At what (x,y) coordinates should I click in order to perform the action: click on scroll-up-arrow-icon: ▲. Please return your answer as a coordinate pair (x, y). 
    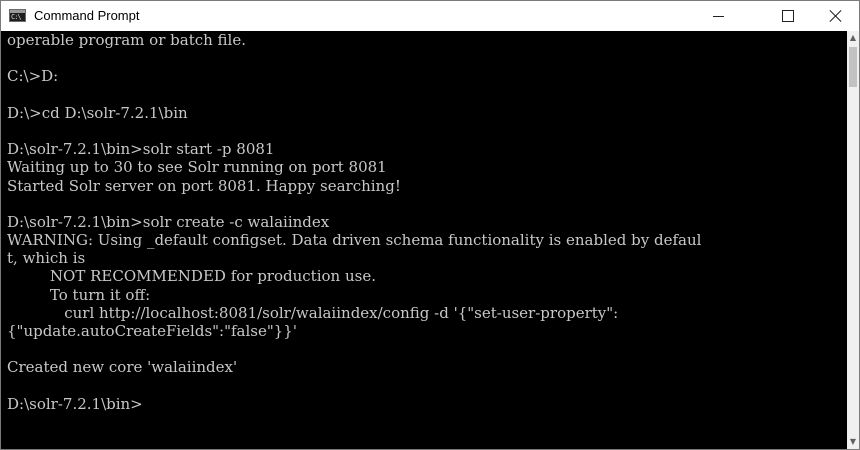
    Looking at the image, I should click on (853, 38).